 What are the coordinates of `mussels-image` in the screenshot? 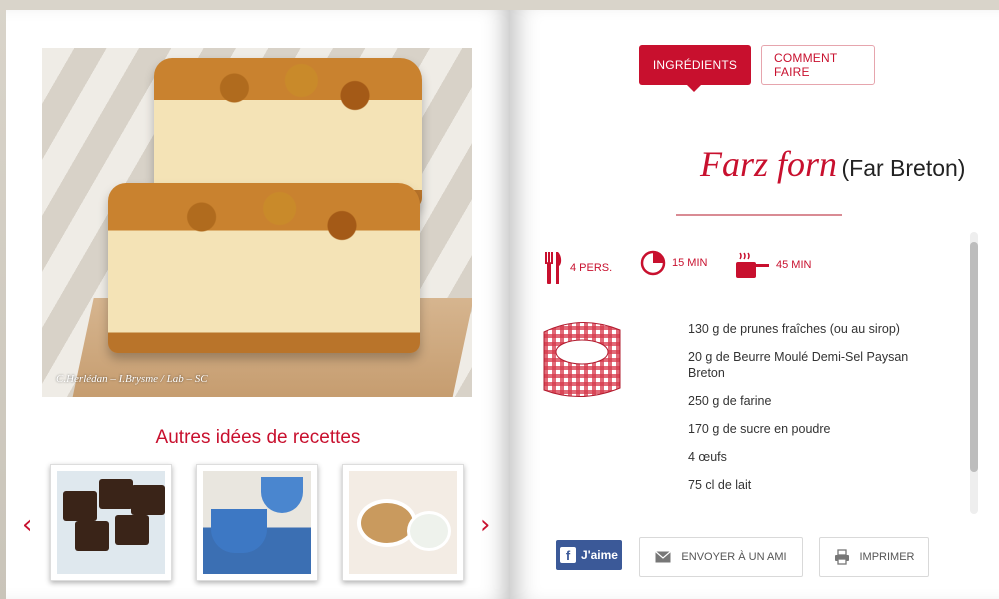 It's located at (257, 522).